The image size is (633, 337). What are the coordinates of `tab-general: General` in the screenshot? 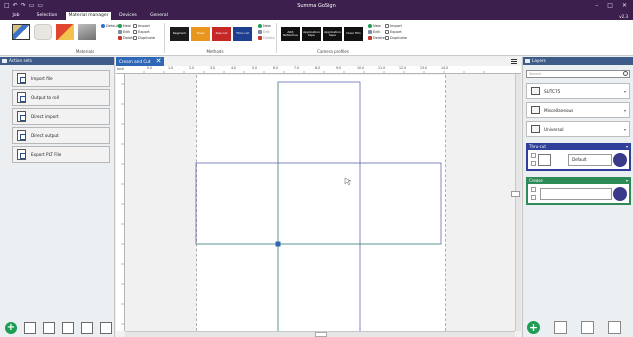 It's located at (159, 16).